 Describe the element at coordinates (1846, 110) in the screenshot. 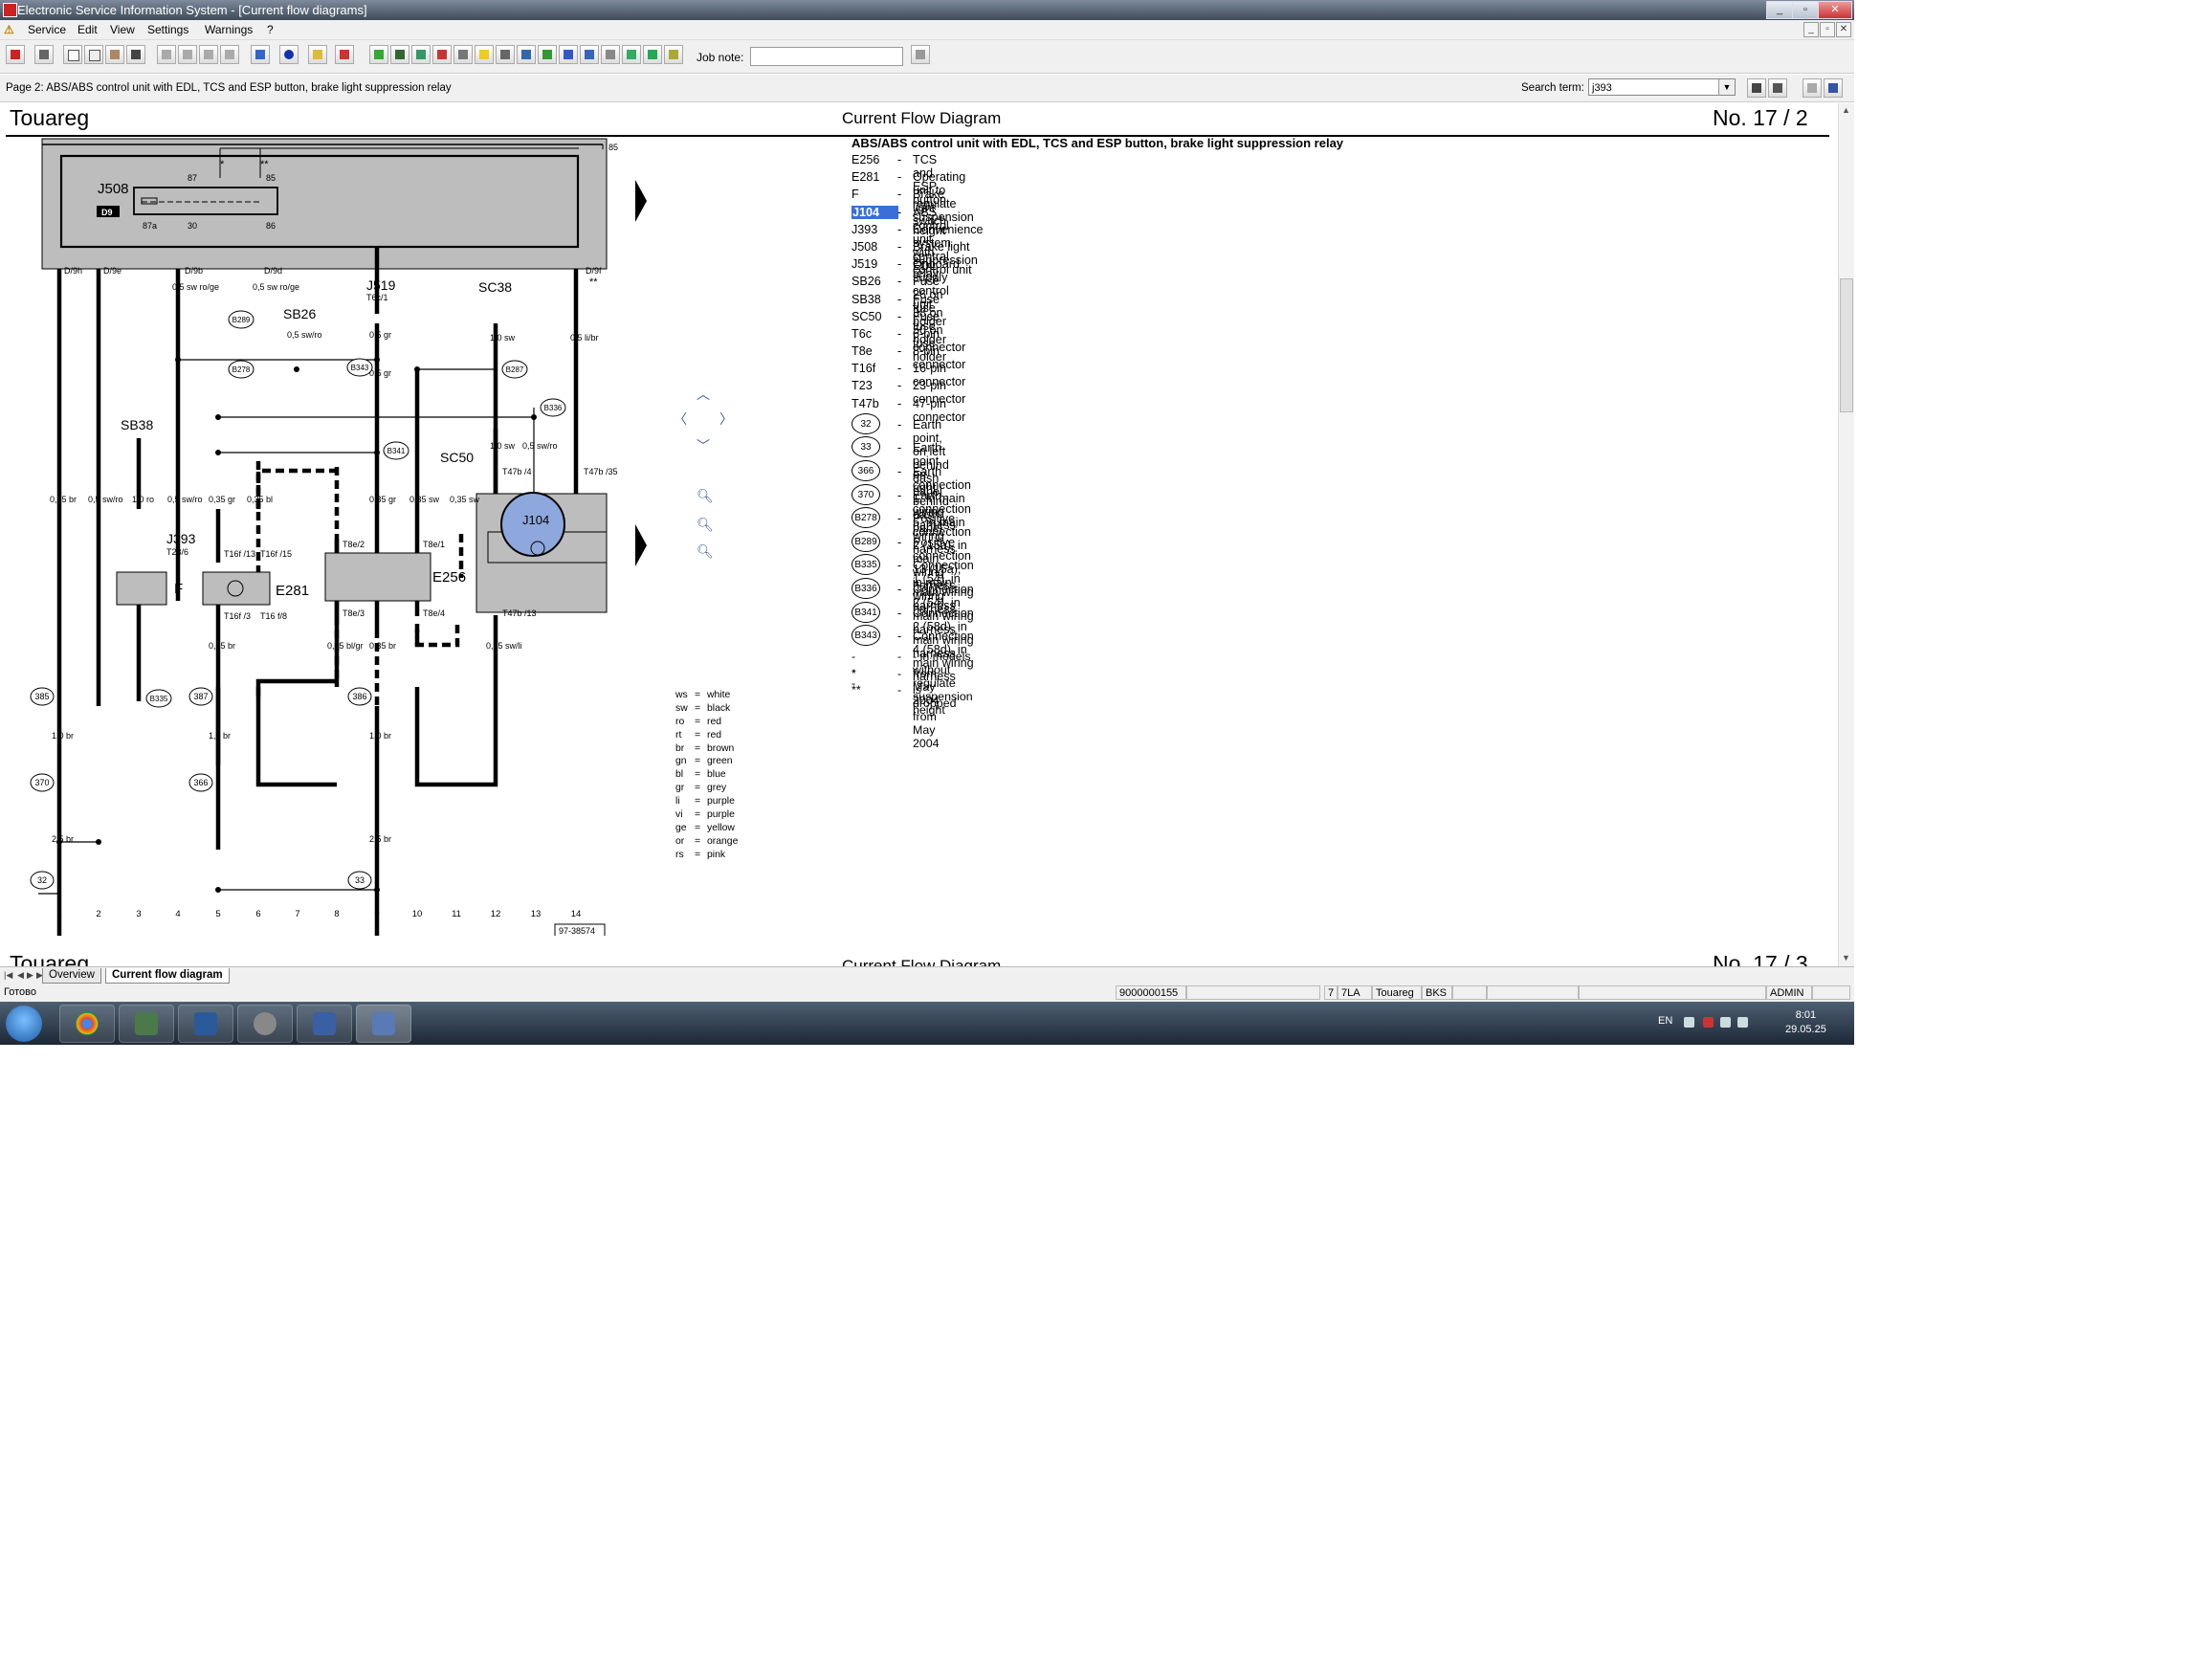

I see `scroll-up-icon: ▲` at that location.